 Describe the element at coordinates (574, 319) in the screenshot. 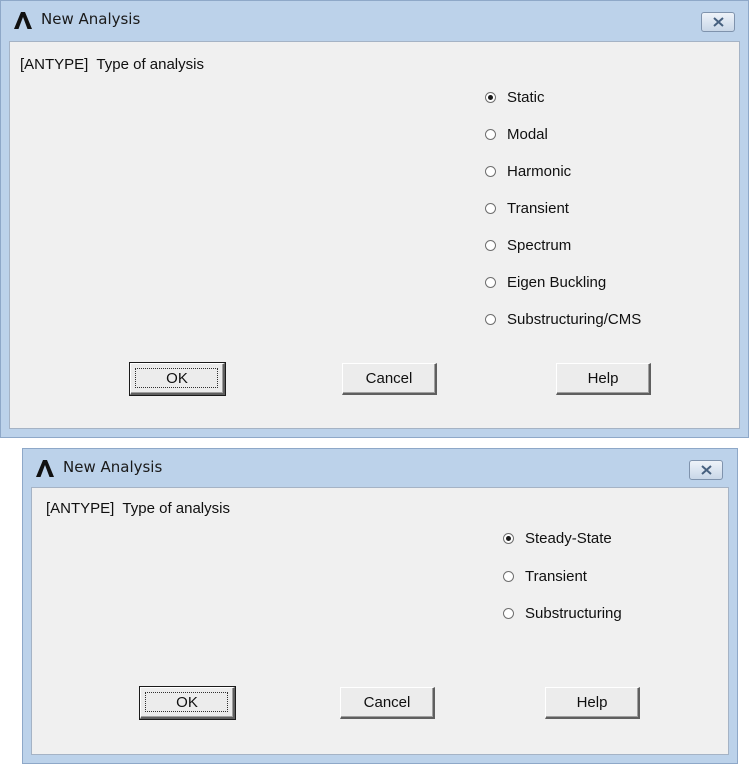

I see `option-label: Substructuring/CMS` at that location.